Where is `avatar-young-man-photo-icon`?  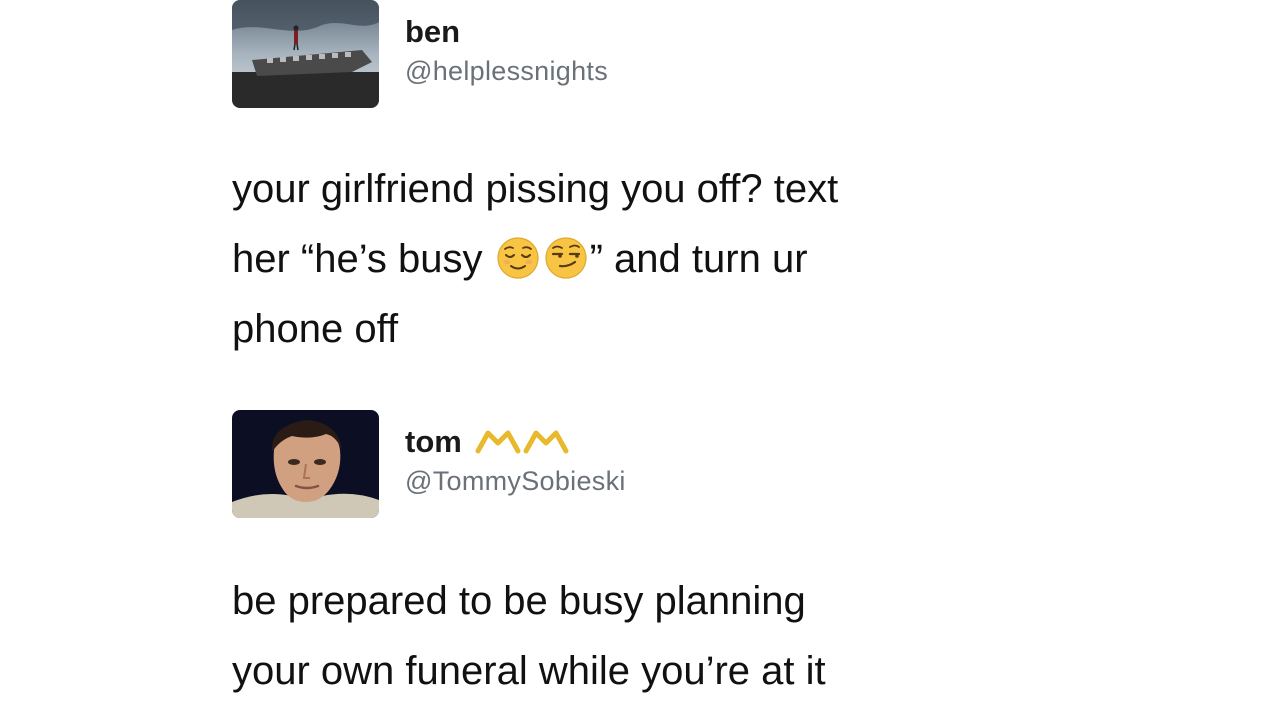
avatar-young-man-photo-icon is located at coordinates (305, 464).